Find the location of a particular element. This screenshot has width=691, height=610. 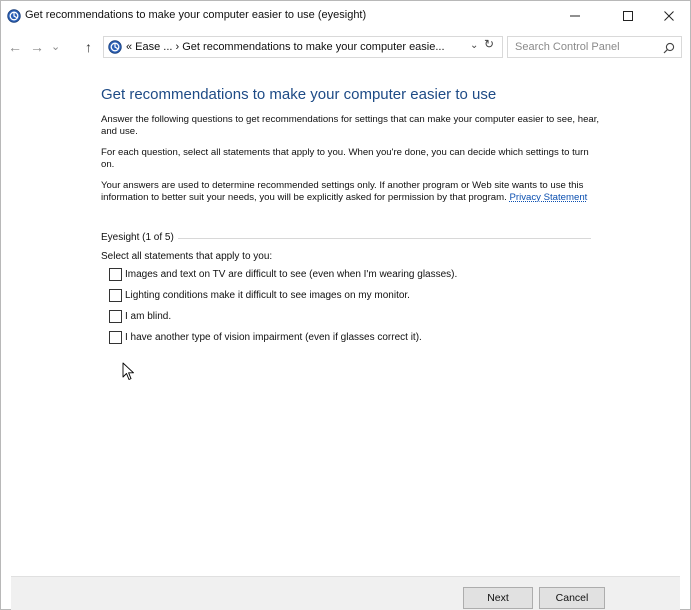

group-label: Eyesight (1 of 5) is located at coordinates (137, 237).